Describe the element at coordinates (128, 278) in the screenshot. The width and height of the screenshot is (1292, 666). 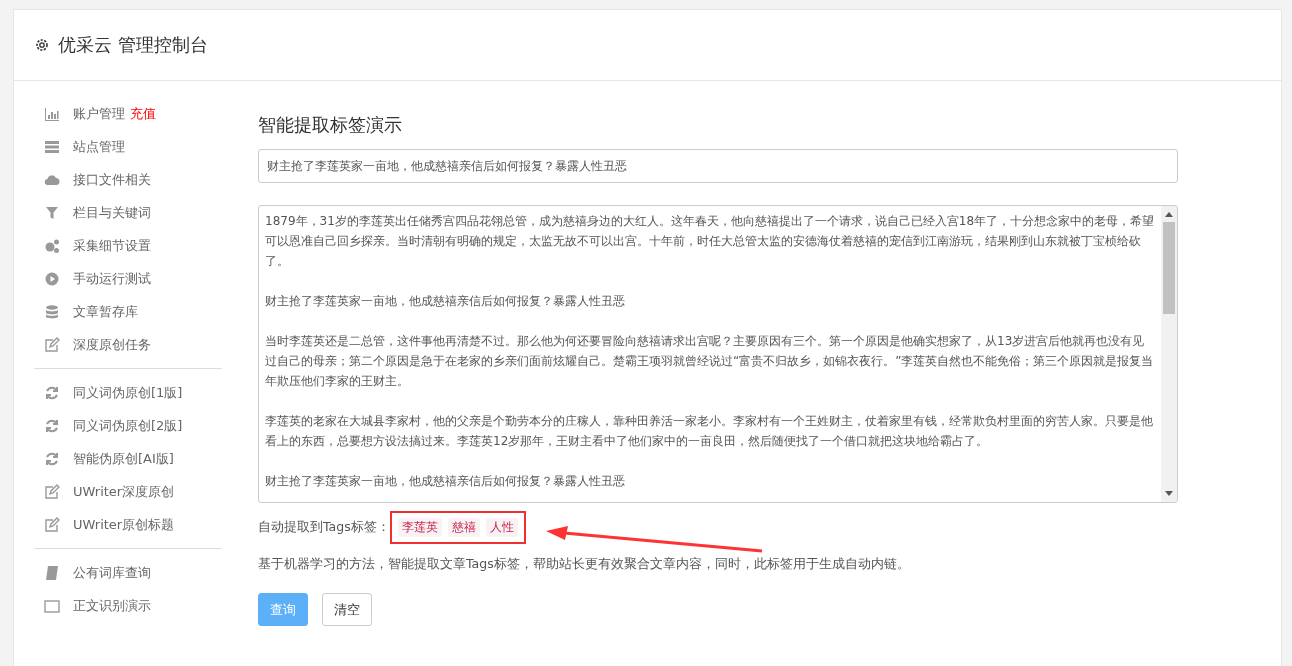
I see `sidebar-item: 手动运行测试` at that location.